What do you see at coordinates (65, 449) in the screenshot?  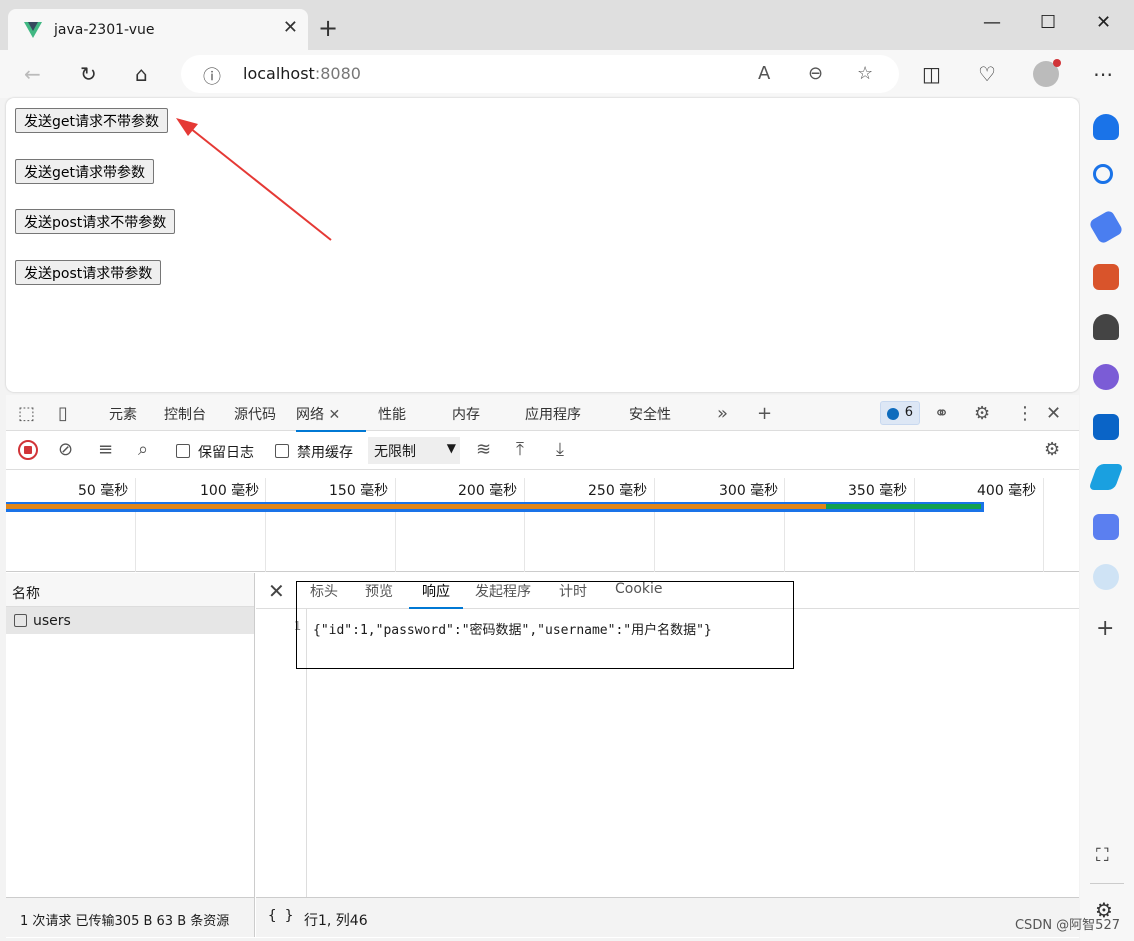 I see `clear-icon: ⊘` at bounding box center [65, 449].